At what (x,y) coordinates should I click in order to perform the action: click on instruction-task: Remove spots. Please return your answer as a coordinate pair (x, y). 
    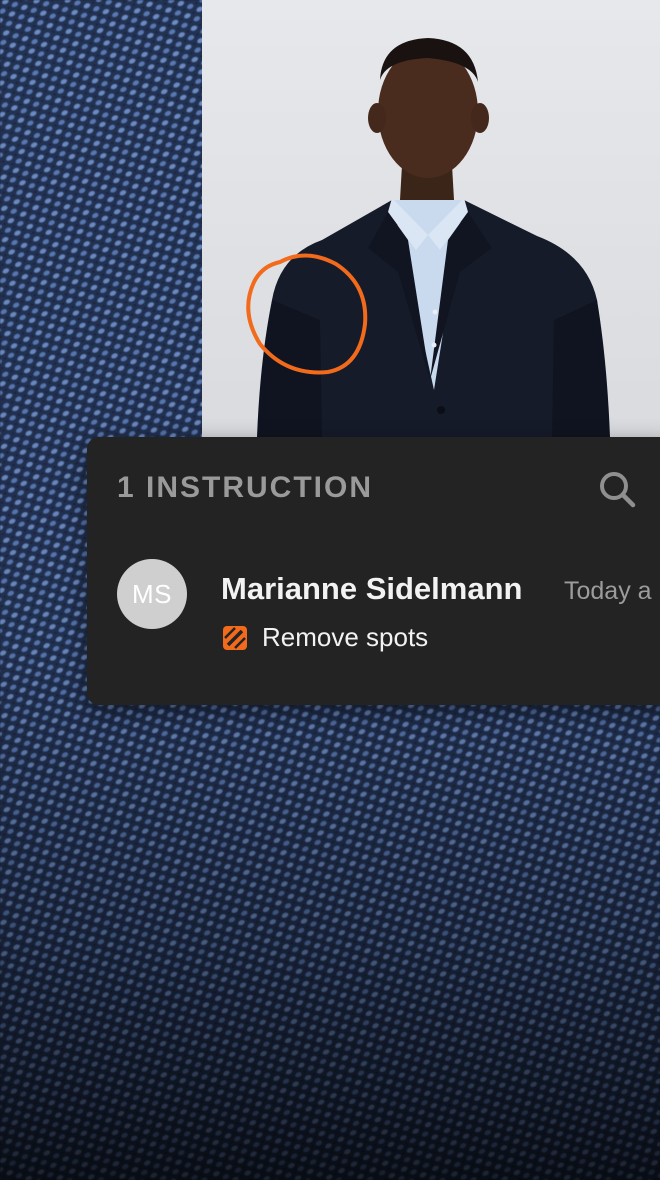
    Looking at the image, I should click on (345, 637).